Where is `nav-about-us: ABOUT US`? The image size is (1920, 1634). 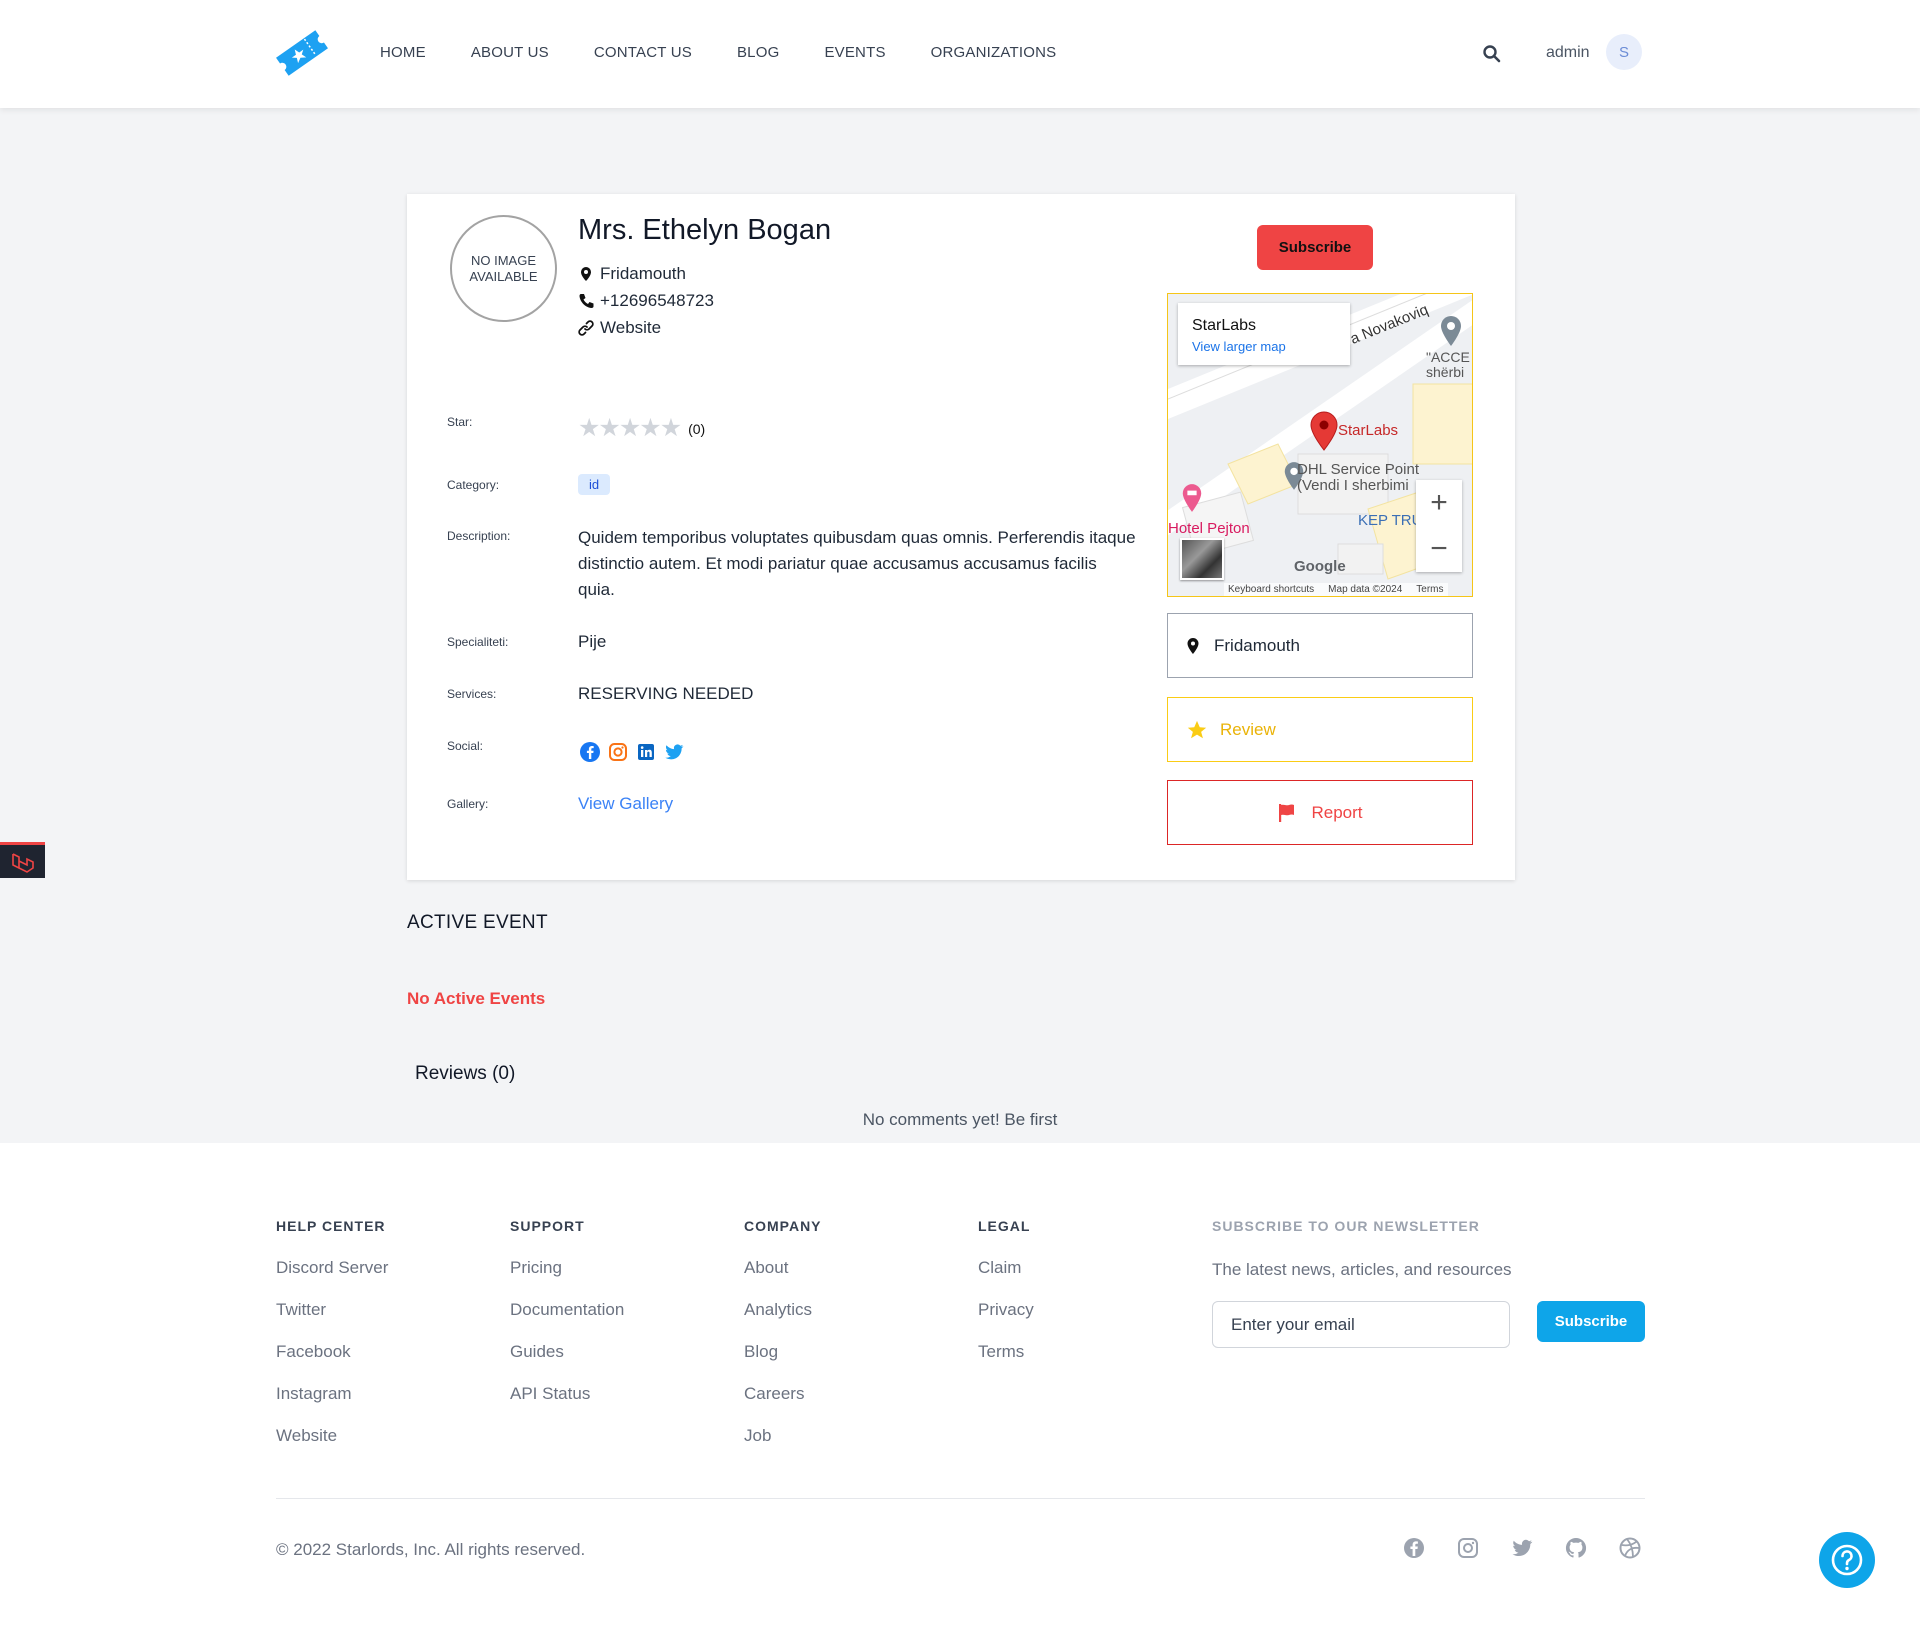 nav-about-us: ABOUT US is located at coordinates (510, 52).